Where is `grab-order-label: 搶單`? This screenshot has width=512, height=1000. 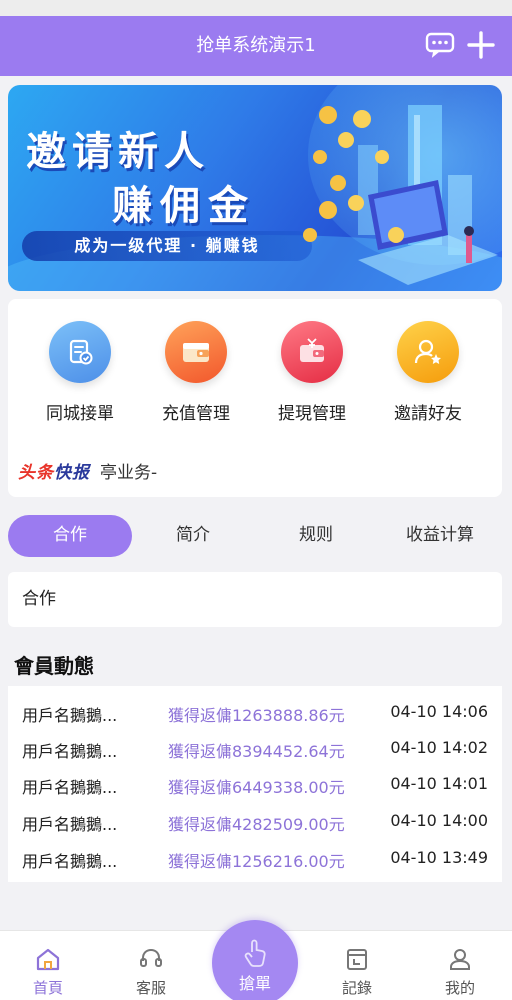 grab-order-label: 搶單 is located at coordinates (254, 983).